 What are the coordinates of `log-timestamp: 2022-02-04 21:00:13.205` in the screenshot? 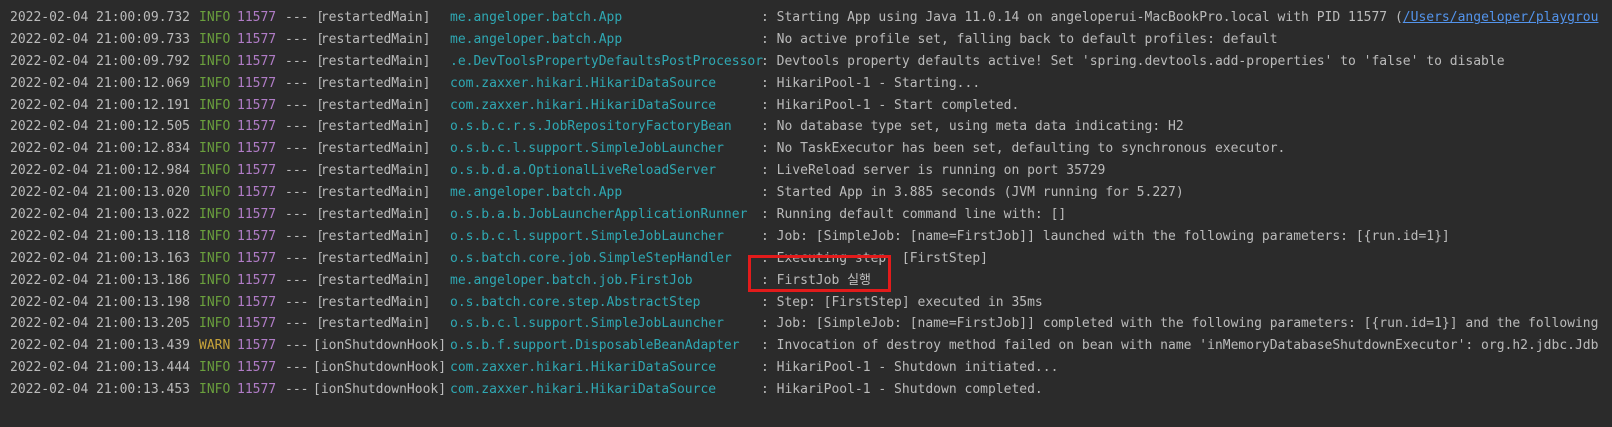 It's located at (100, 324).